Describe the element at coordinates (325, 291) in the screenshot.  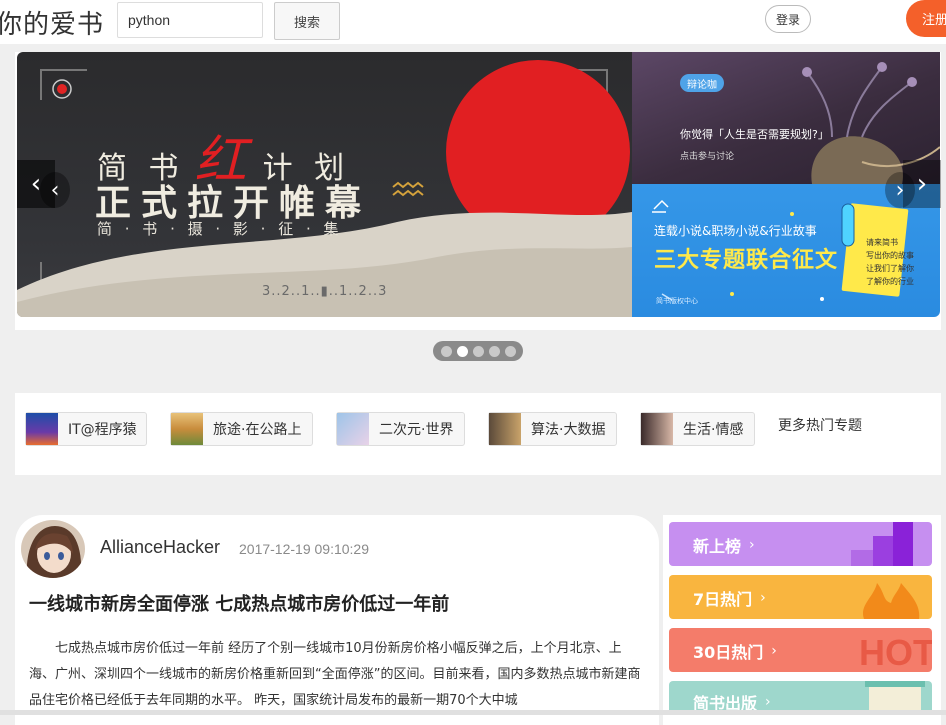
I see `banner-countdown: 3..2..1..▮..1..2..3` at that location.